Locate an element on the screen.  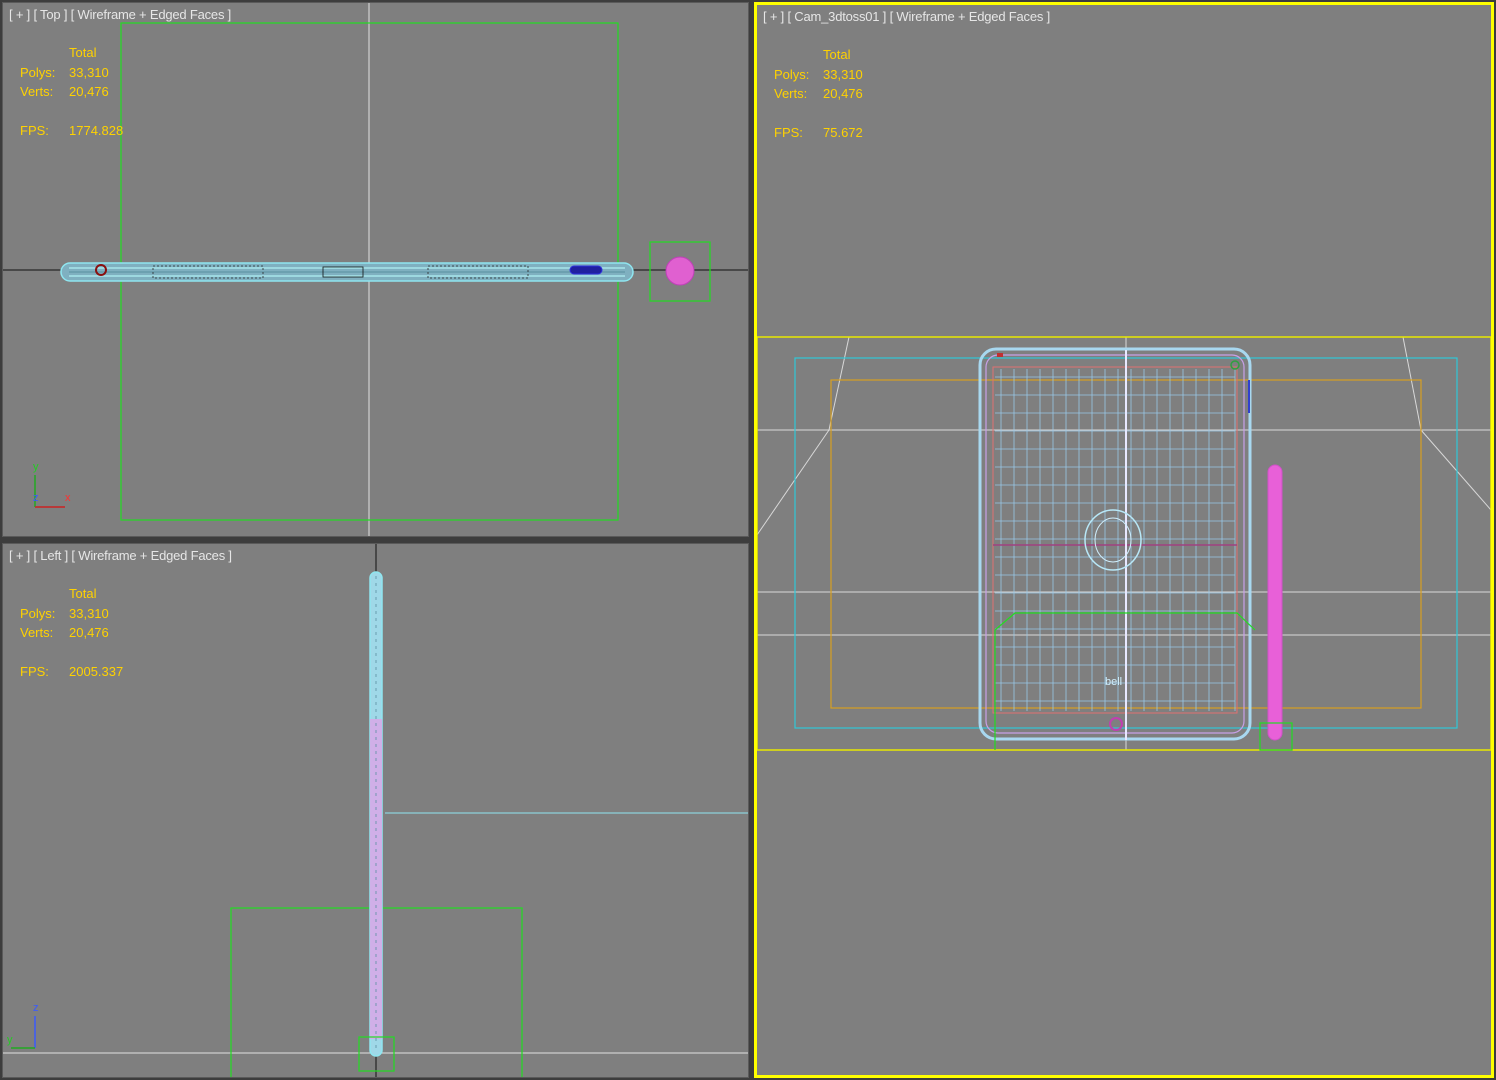
fps-value: 2005.337 is located at coordinates (96, 671).